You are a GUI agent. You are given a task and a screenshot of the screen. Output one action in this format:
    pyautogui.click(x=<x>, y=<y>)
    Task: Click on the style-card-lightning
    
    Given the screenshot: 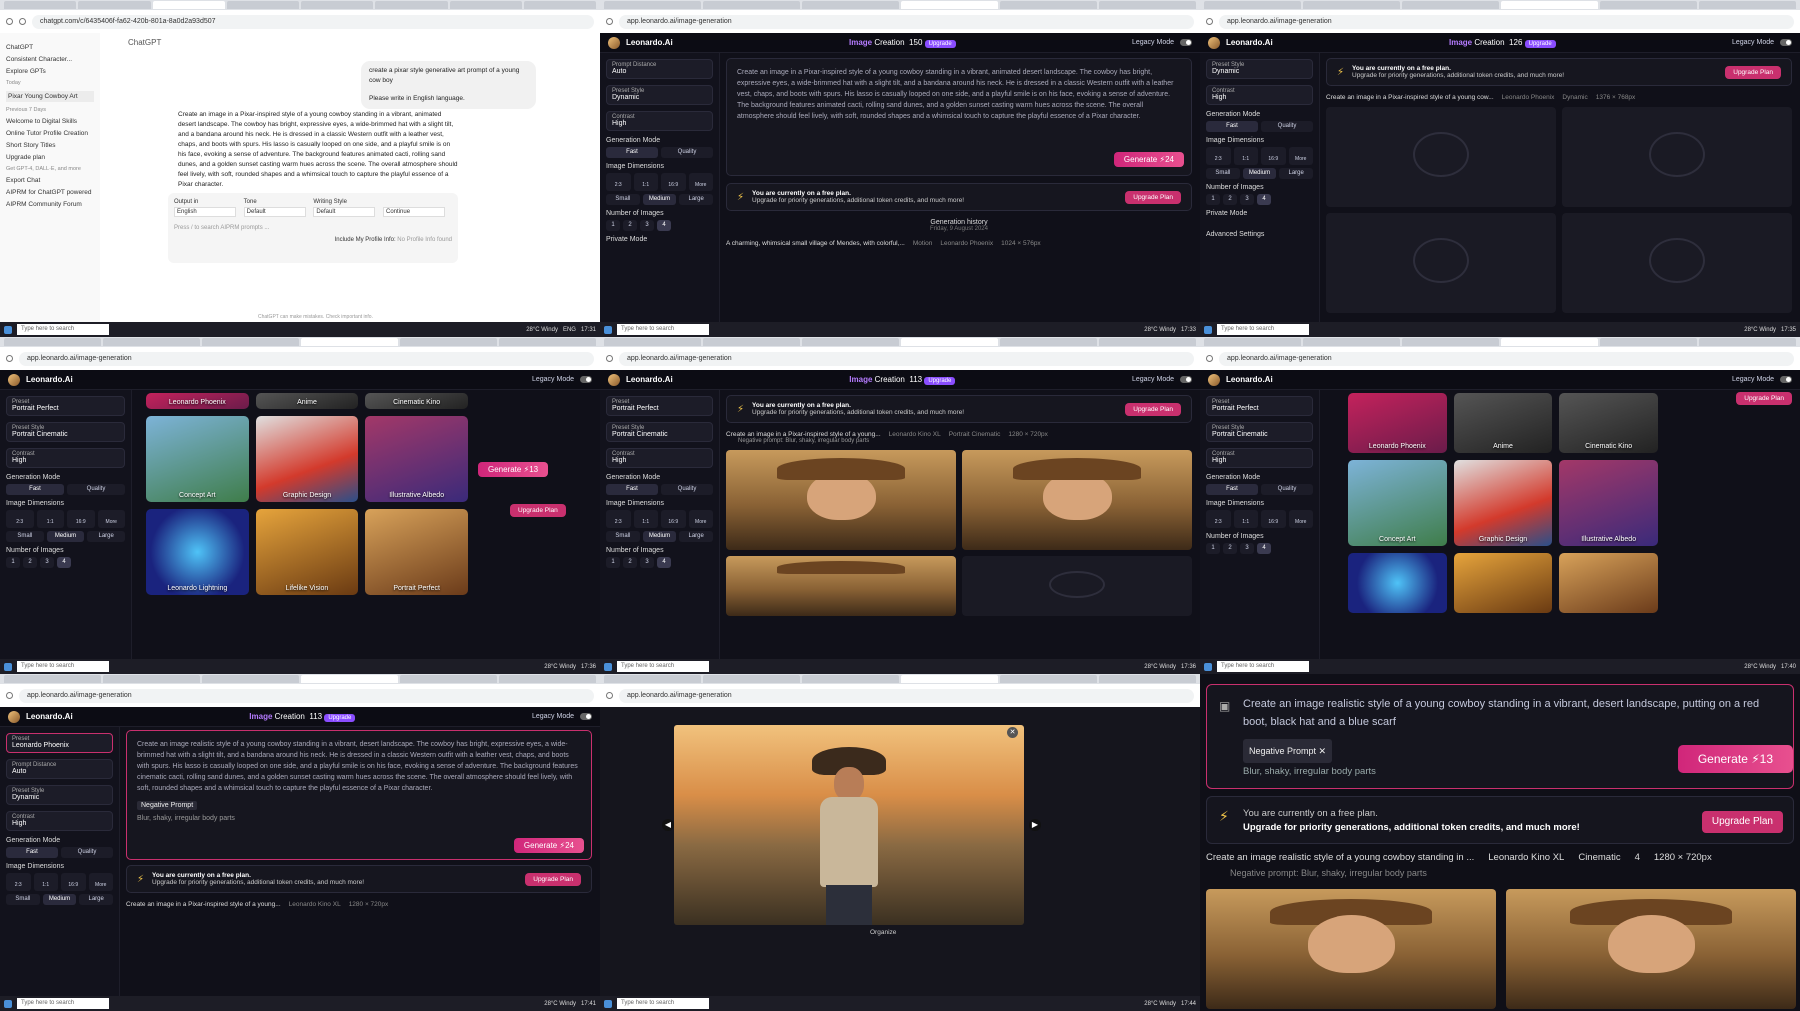 What is the action you would take?
    pyautogui.click(x=1397, y=583)
    